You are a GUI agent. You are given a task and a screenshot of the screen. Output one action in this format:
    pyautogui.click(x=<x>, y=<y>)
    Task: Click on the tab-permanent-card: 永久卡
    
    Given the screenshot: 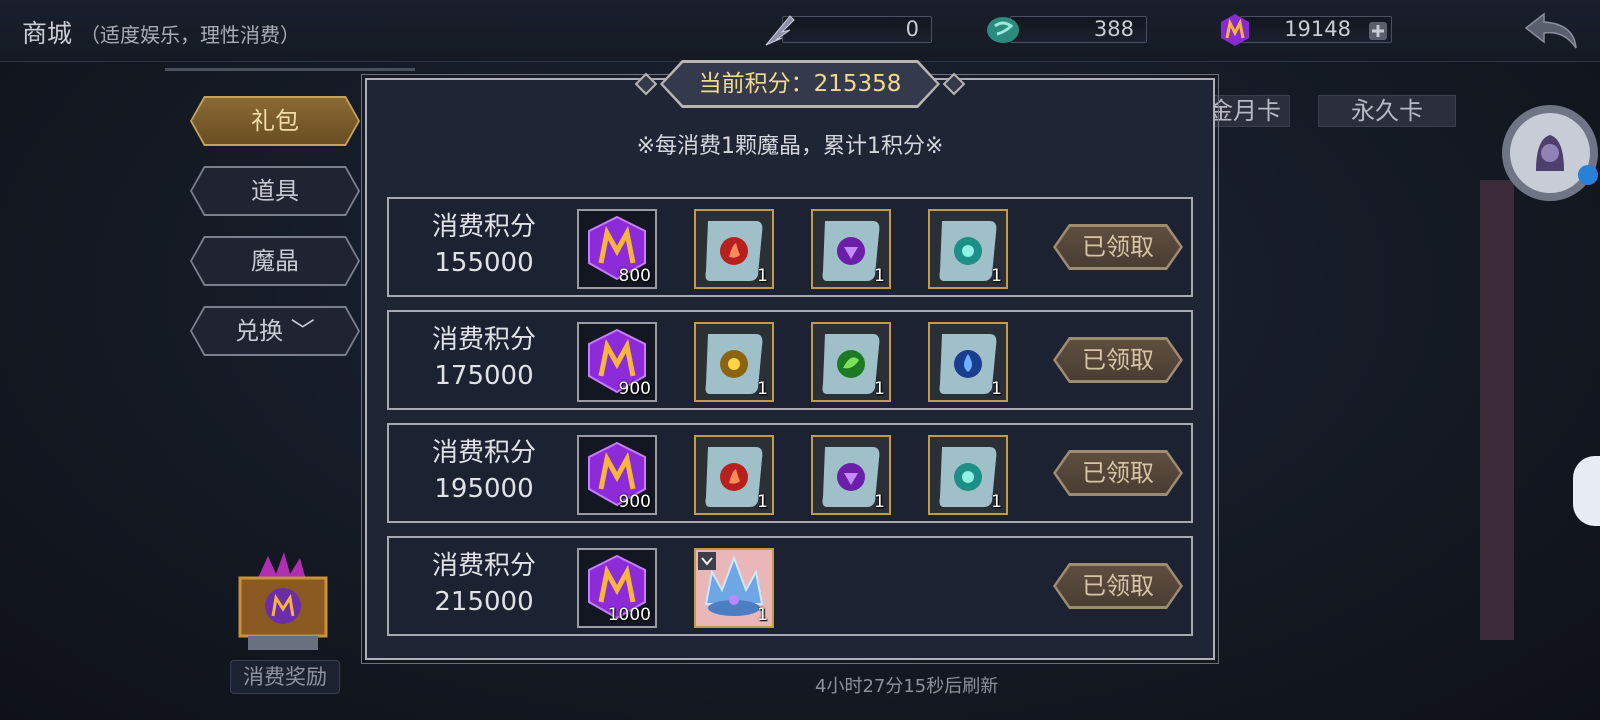 What is the action you would take?
    pyautogui.click(x=1387, y=111)
    